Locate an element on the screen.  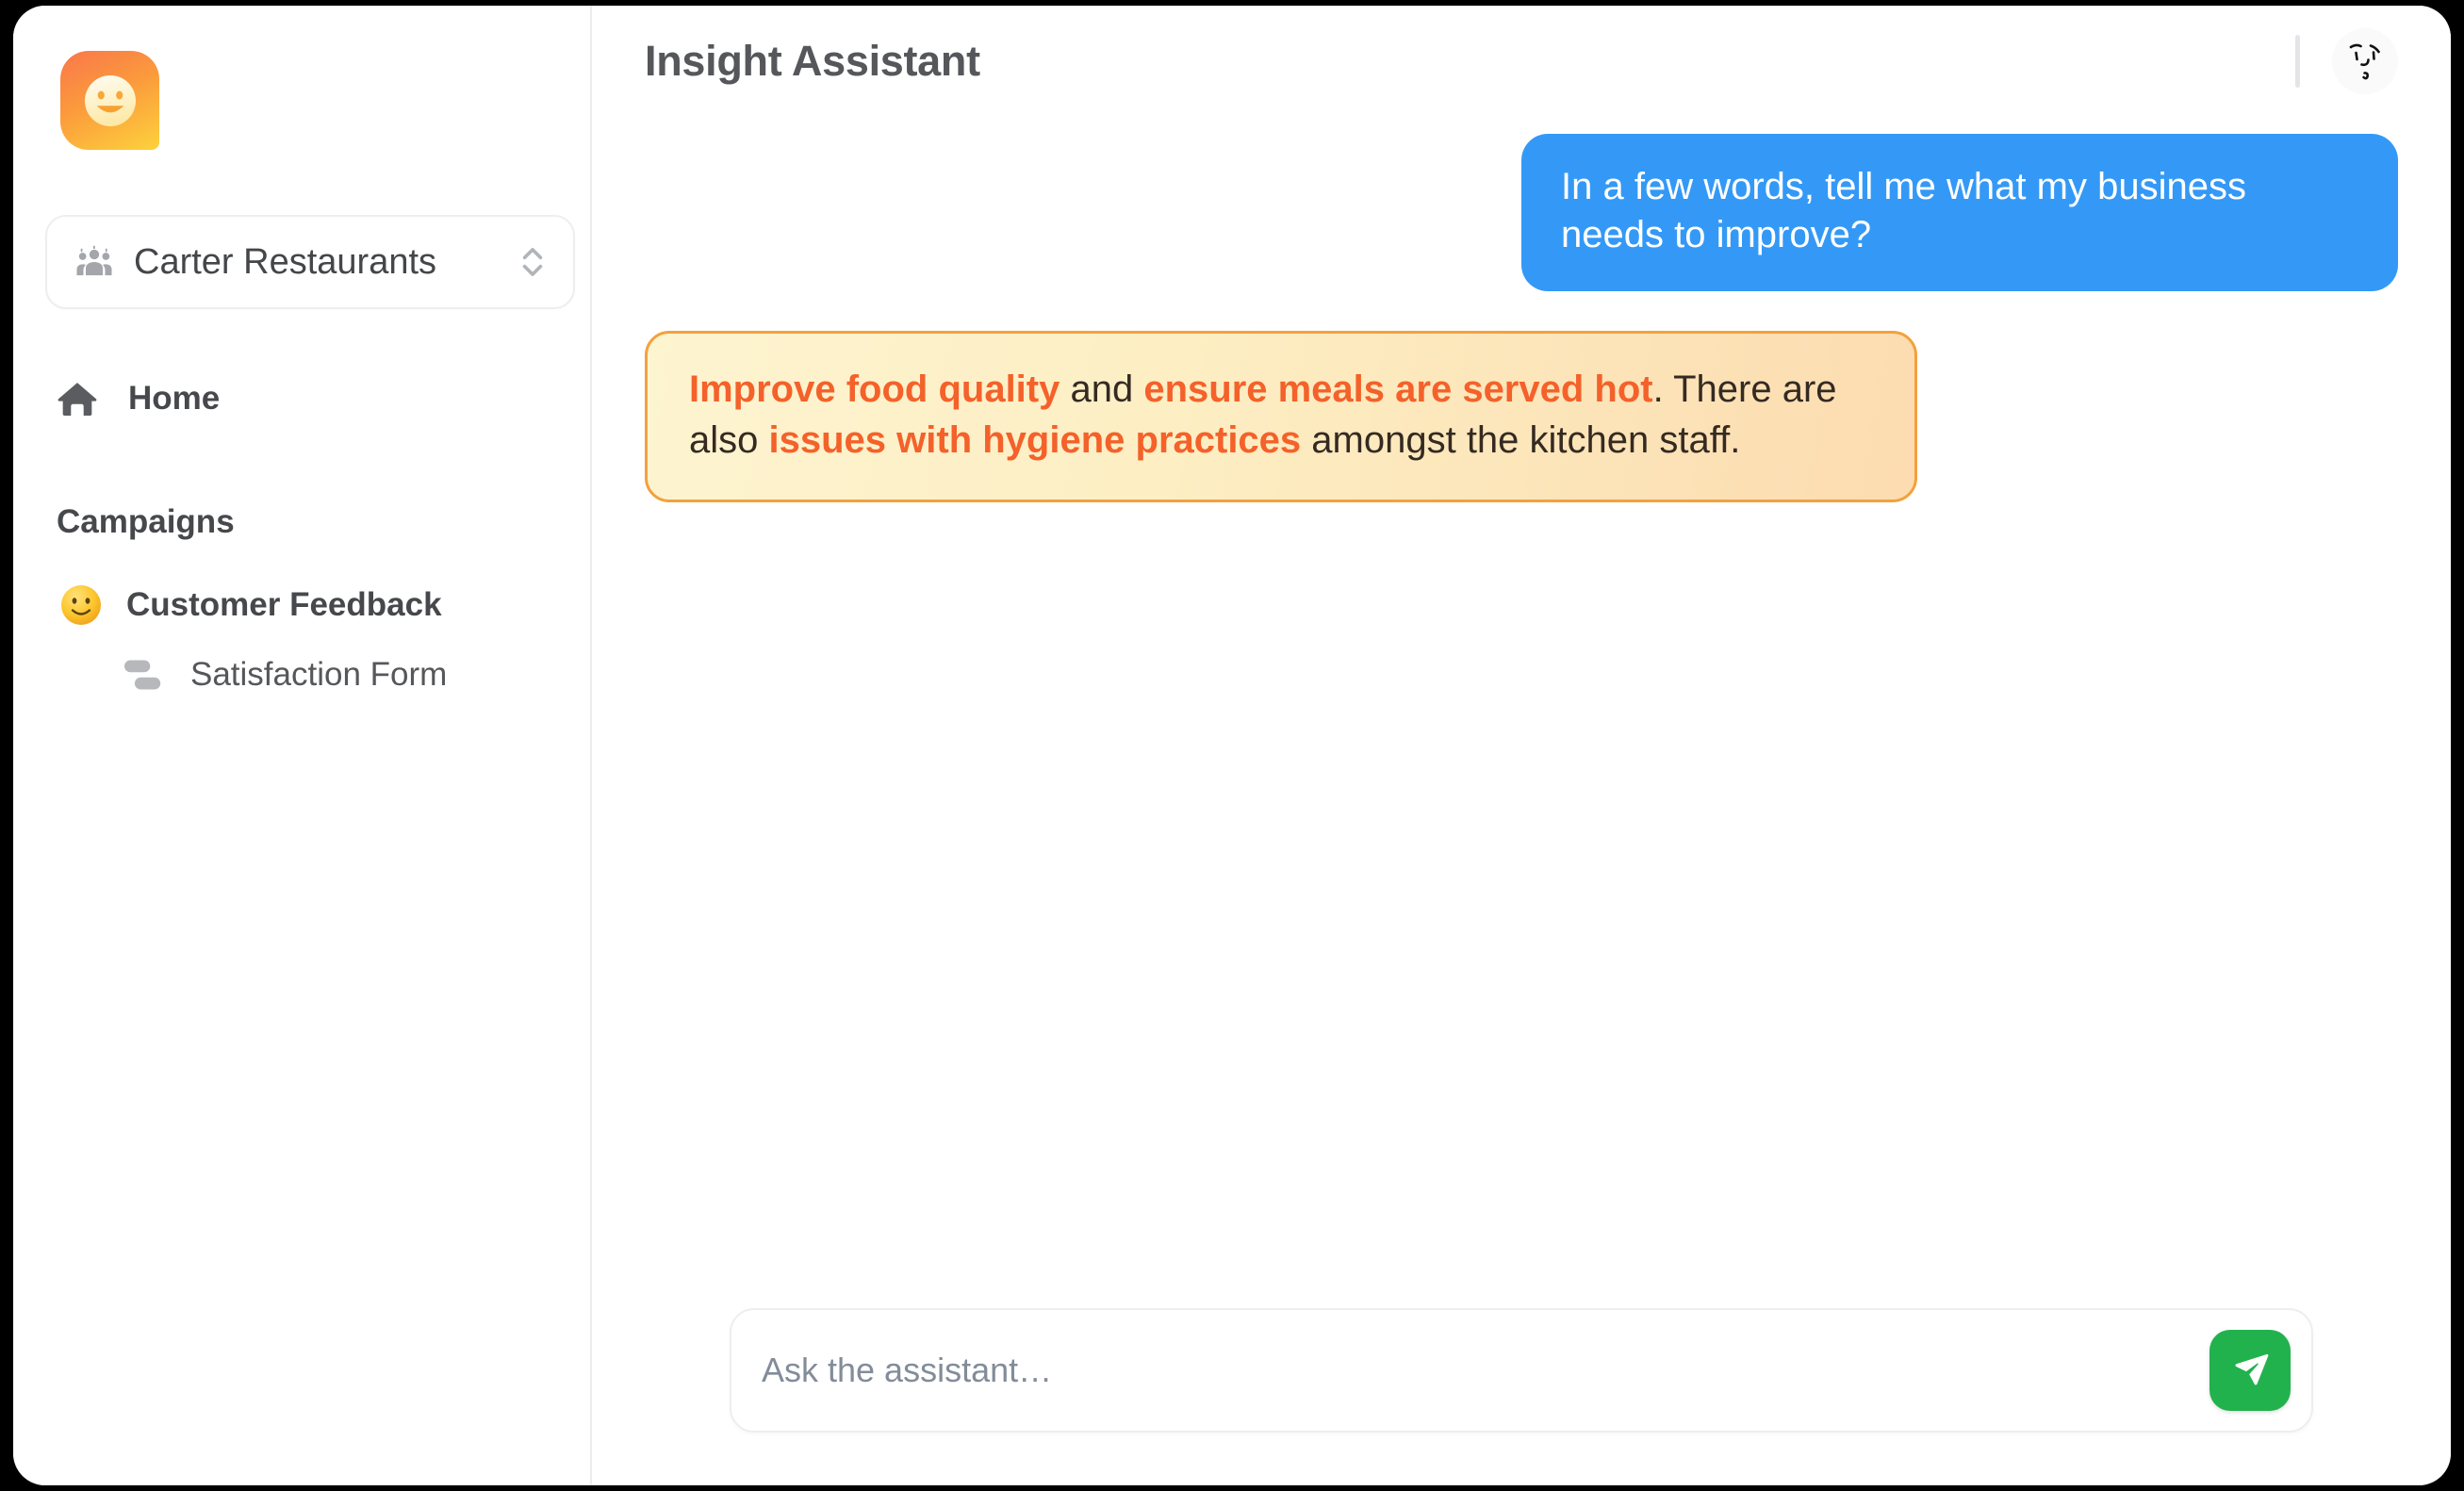
sidebar-item-label: Satisfaction Form is located at coordinates (319, 674).